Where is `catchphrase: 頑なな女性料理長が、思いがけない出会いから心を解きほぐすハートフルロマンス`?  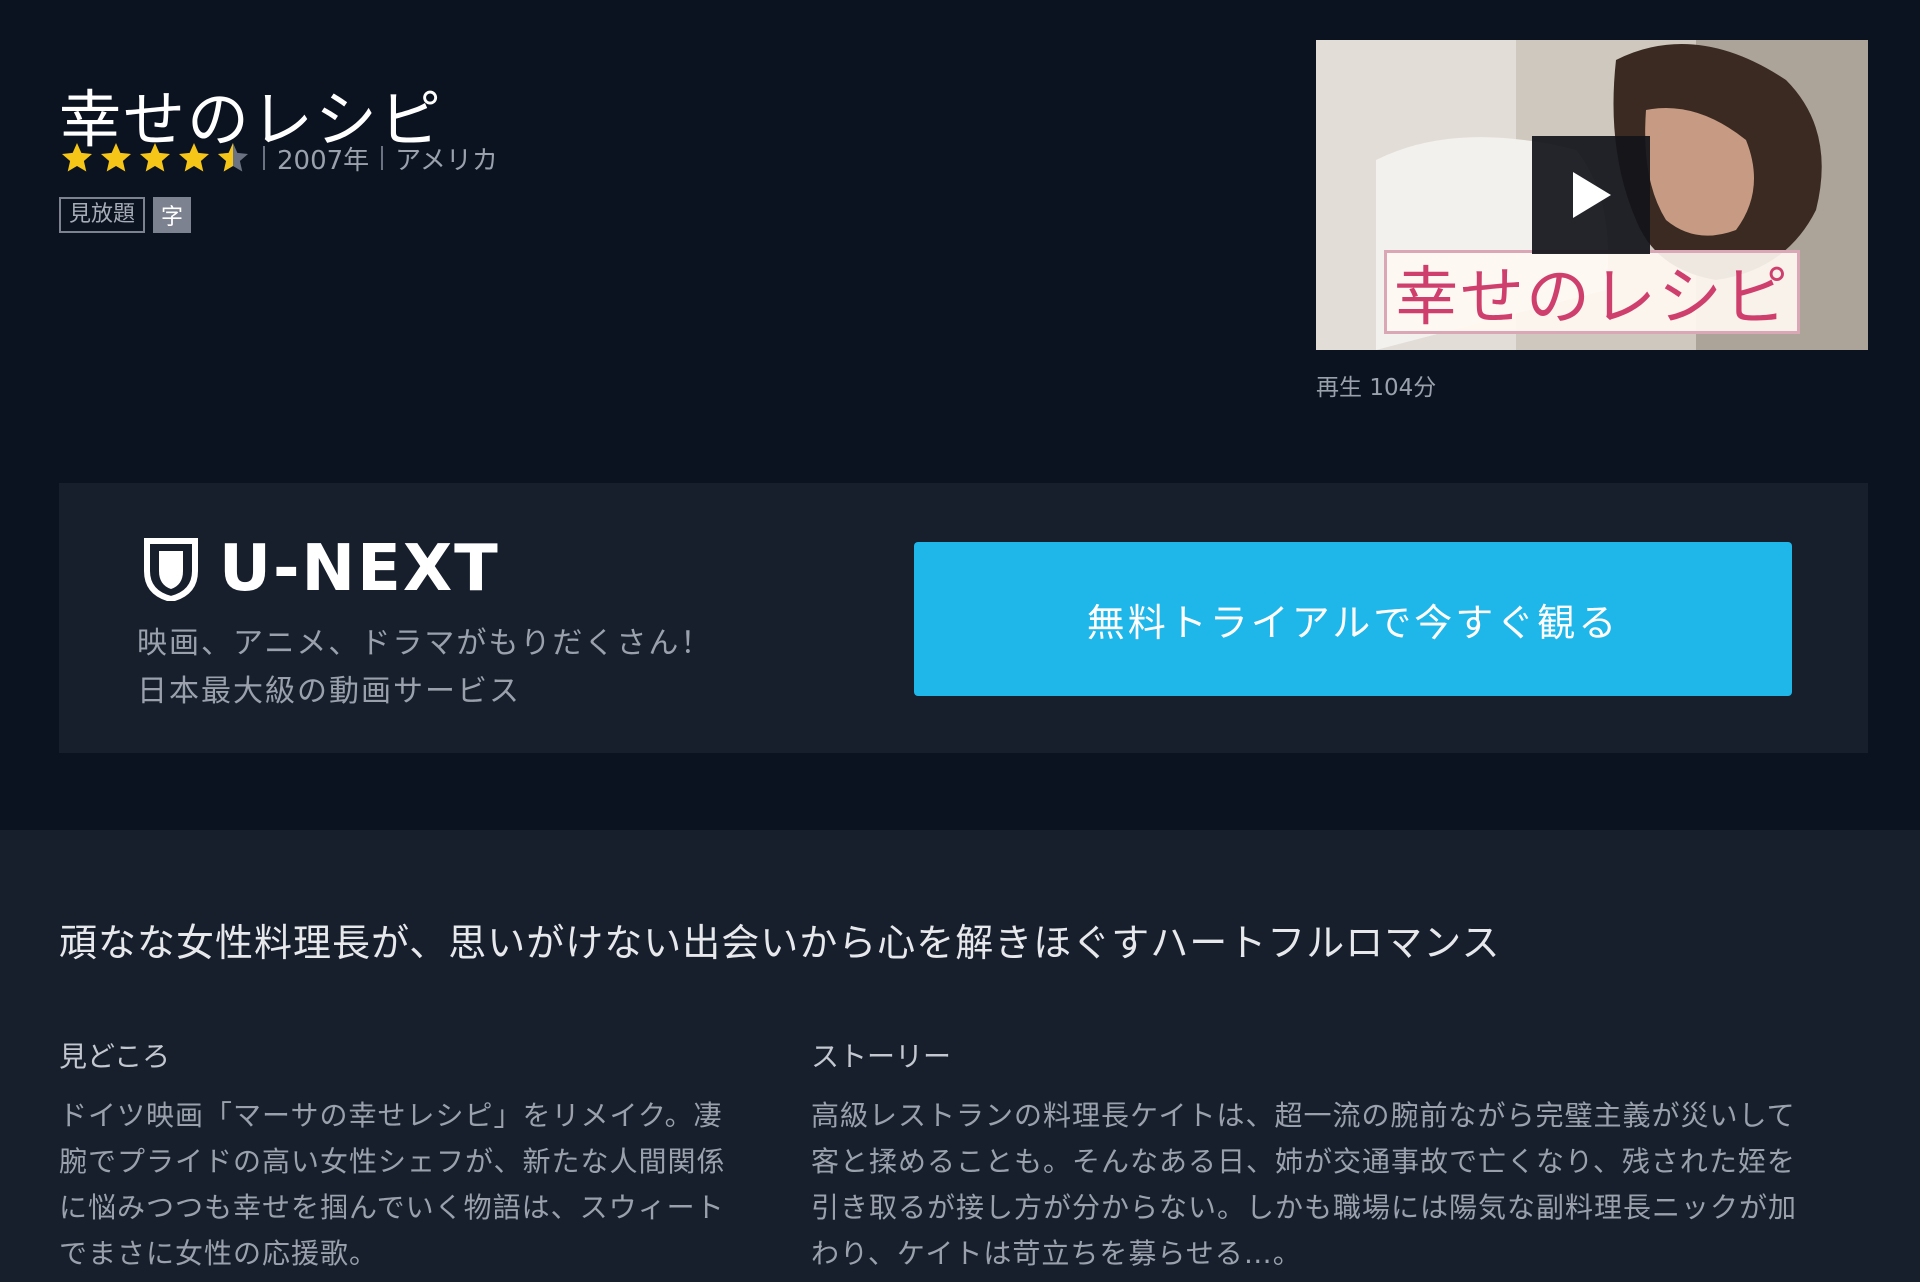 catchphrase: 頑なな女性料理長が、思いがけない出会いから心を解きほぐすハートフルロマンス is located at coordinates (780, 943).